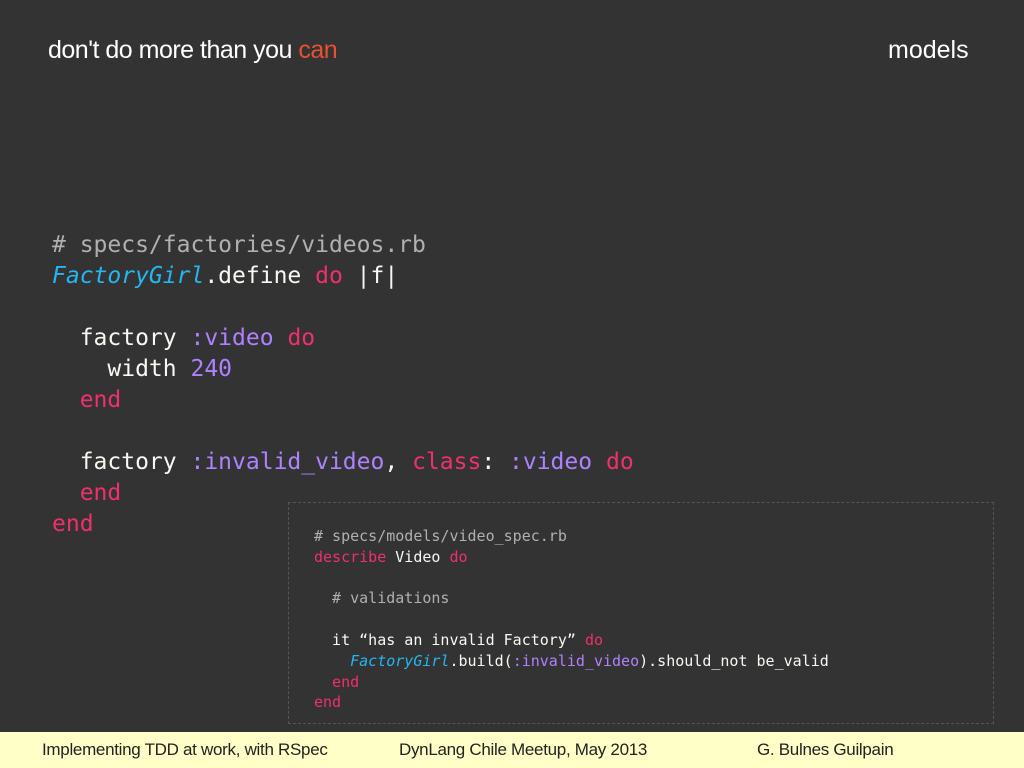 Image resolution: width=1024 pixels, height=768 pixels. What do you see at coordinates (523, 749) in the screenshot?
I see `footer-event: DynLang Chile Meetup, May 2013` at bounding box center [523, 749].